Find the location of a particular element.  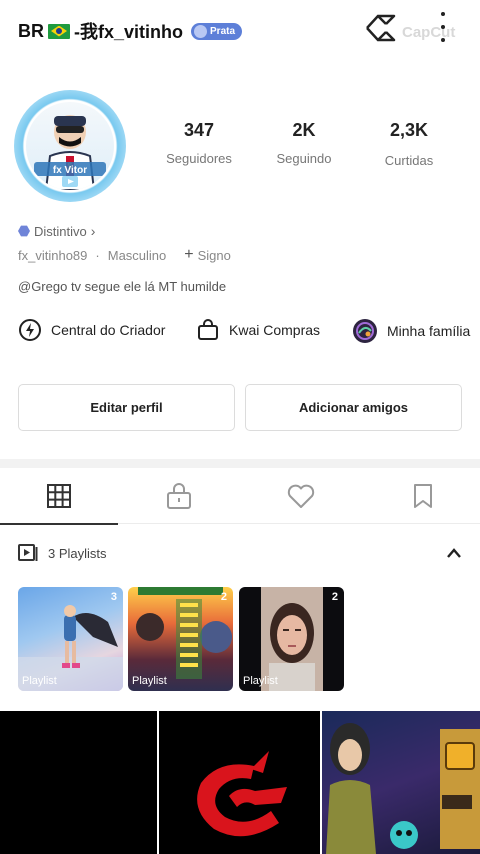

add-friends-button: Adicionar amigos is located at coordinates (353, 407).